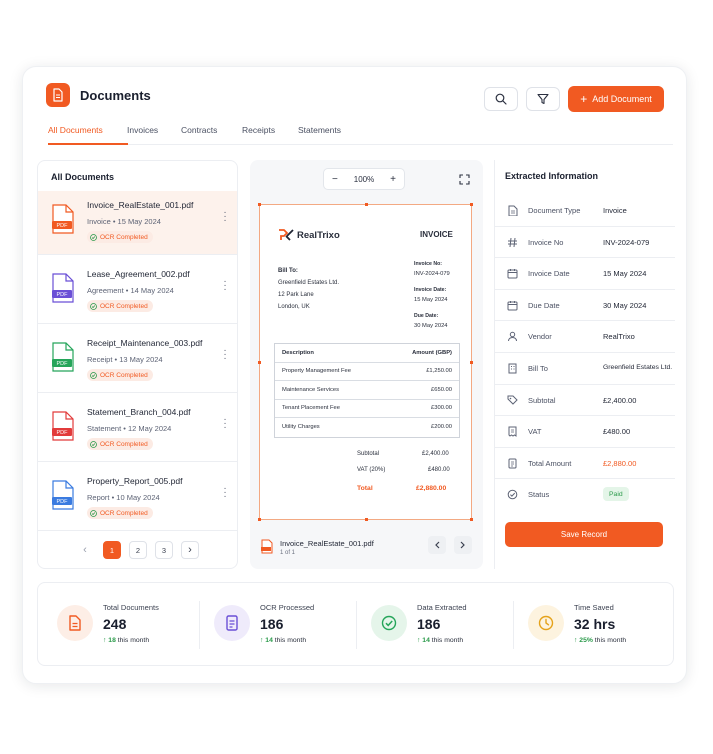 The image size is (713, 754). What do you see at coordinates (130, 290) in the screenshot?
I see `file-meta: Agreement • 14 May 2024` at bounding box center [130, 290].